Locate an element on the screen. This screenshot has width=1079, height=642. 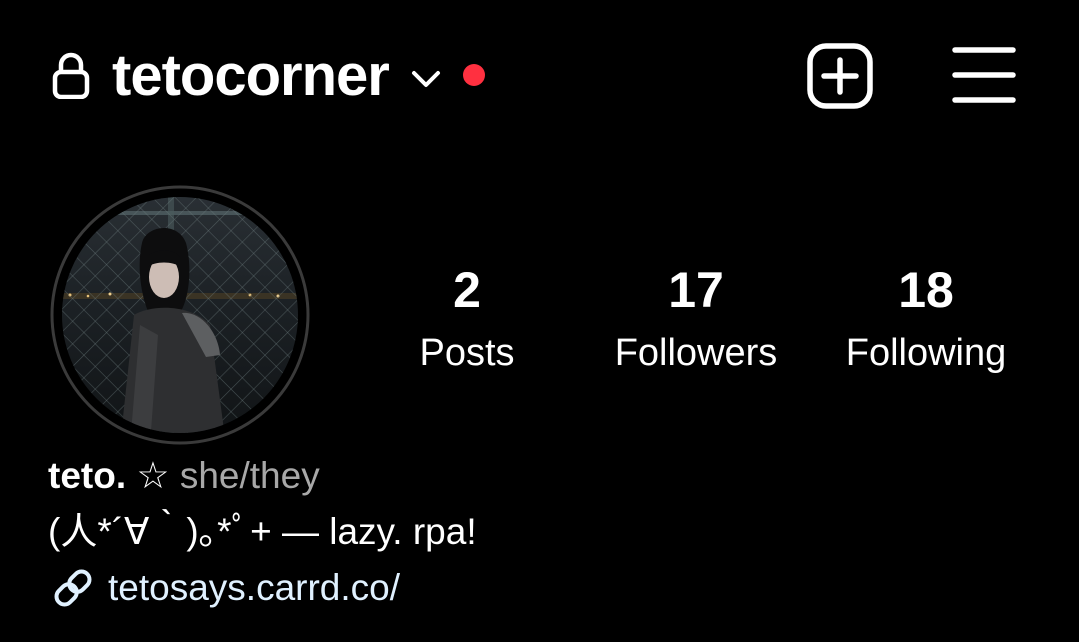
plus-square-icon is located at coordinates (840, 76).